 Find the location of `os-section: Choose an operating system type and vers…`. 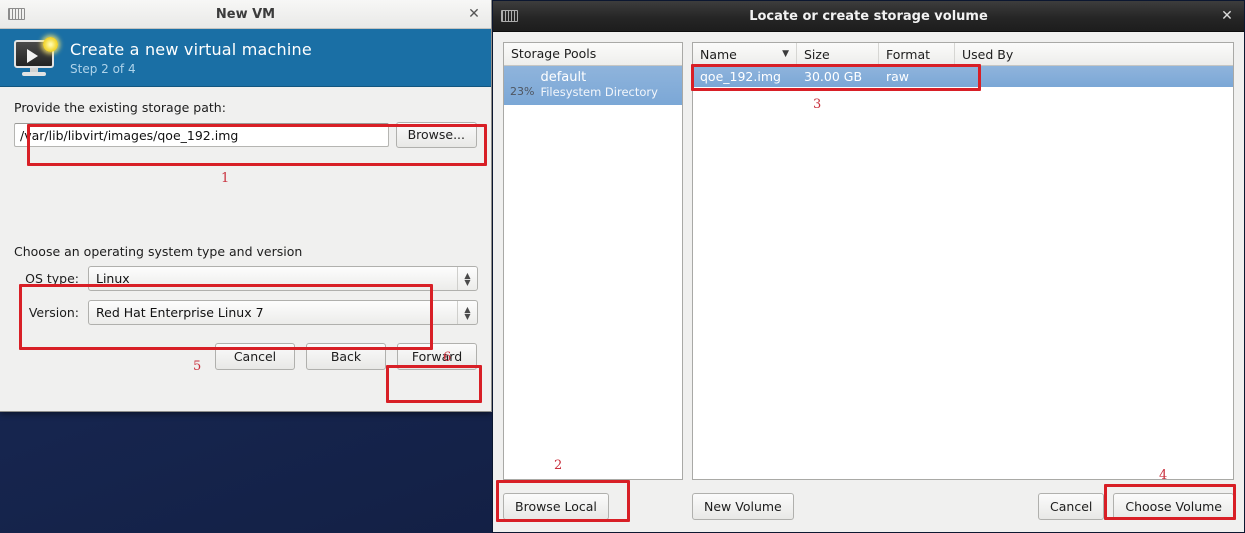

os-section: Choose an operating system type and vers… is located at coordinates (246, 289).